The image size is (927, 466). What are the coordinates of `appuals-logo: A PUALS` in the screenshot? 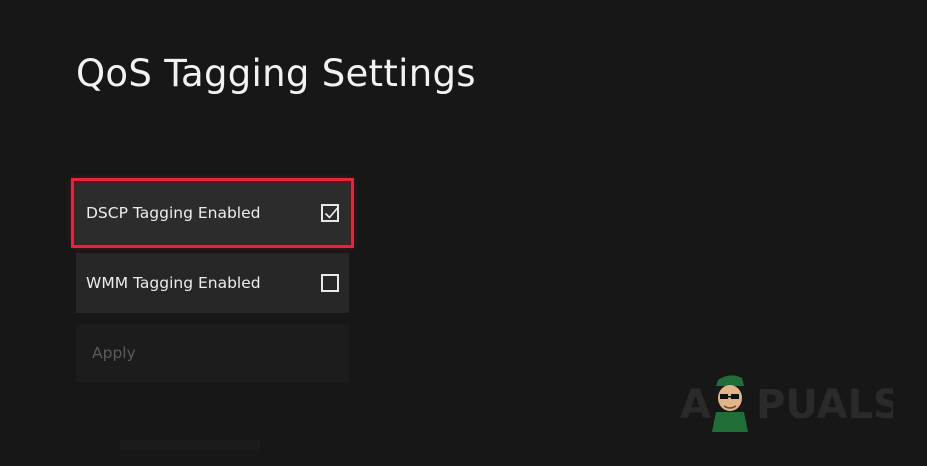 It's located at (786, 403).